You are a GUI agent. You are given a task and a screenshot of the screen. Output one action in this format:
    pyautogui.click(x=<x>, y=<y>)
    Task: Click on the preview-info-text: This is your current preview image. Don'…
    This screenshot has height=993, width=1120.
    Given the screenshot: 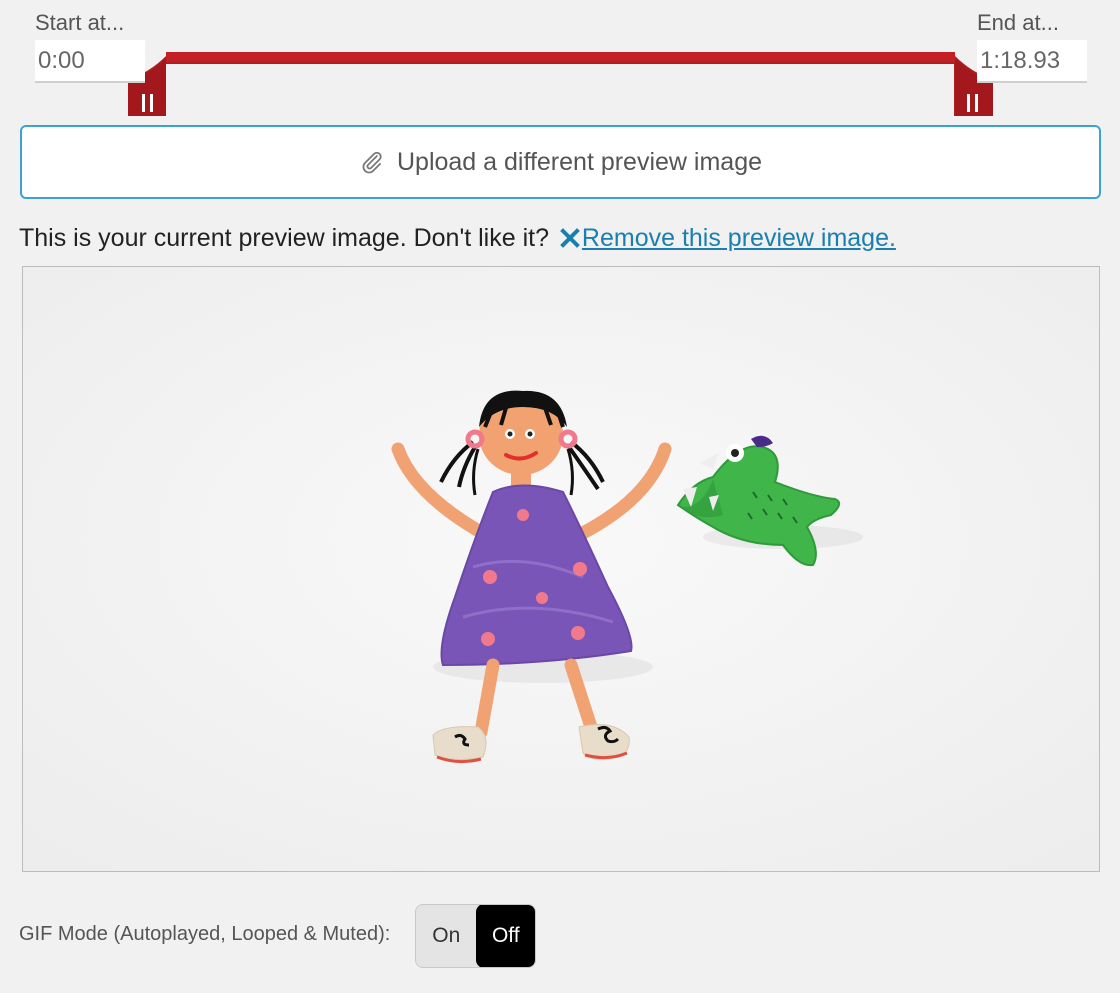 What is the action you would take?
    pyautogui.click(x=284, y=238)
    